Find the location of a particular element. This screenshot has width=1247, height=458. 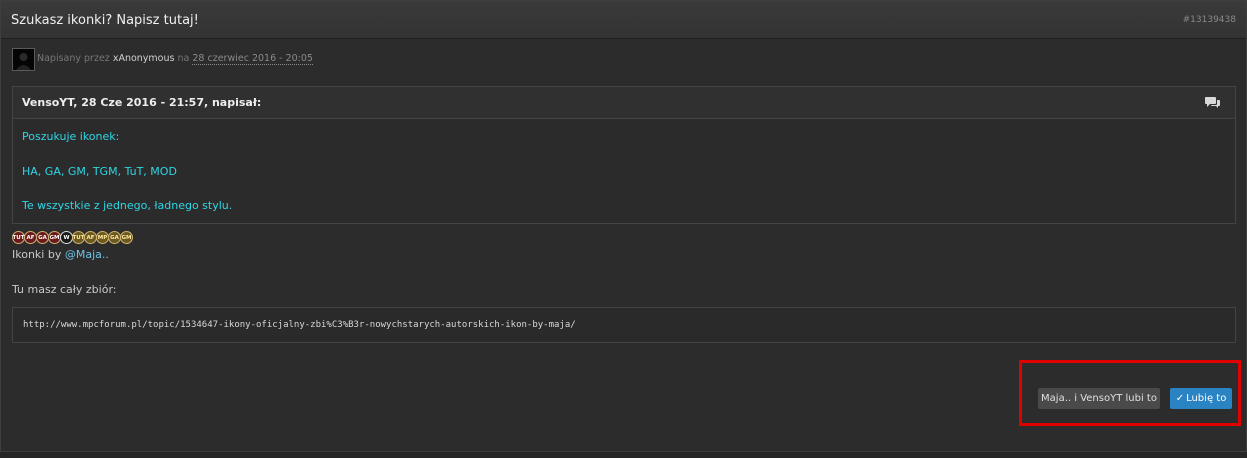

meta-prefix: Napisany przez is located at coordinates (73, 58).